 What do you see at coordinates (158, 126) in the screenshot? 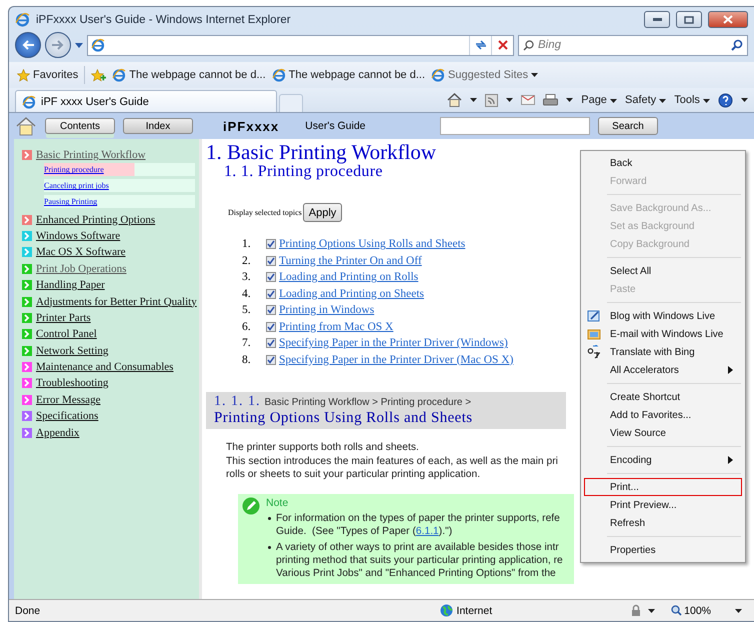
I see `help-tab: Index` at bounding box center [158, 126].